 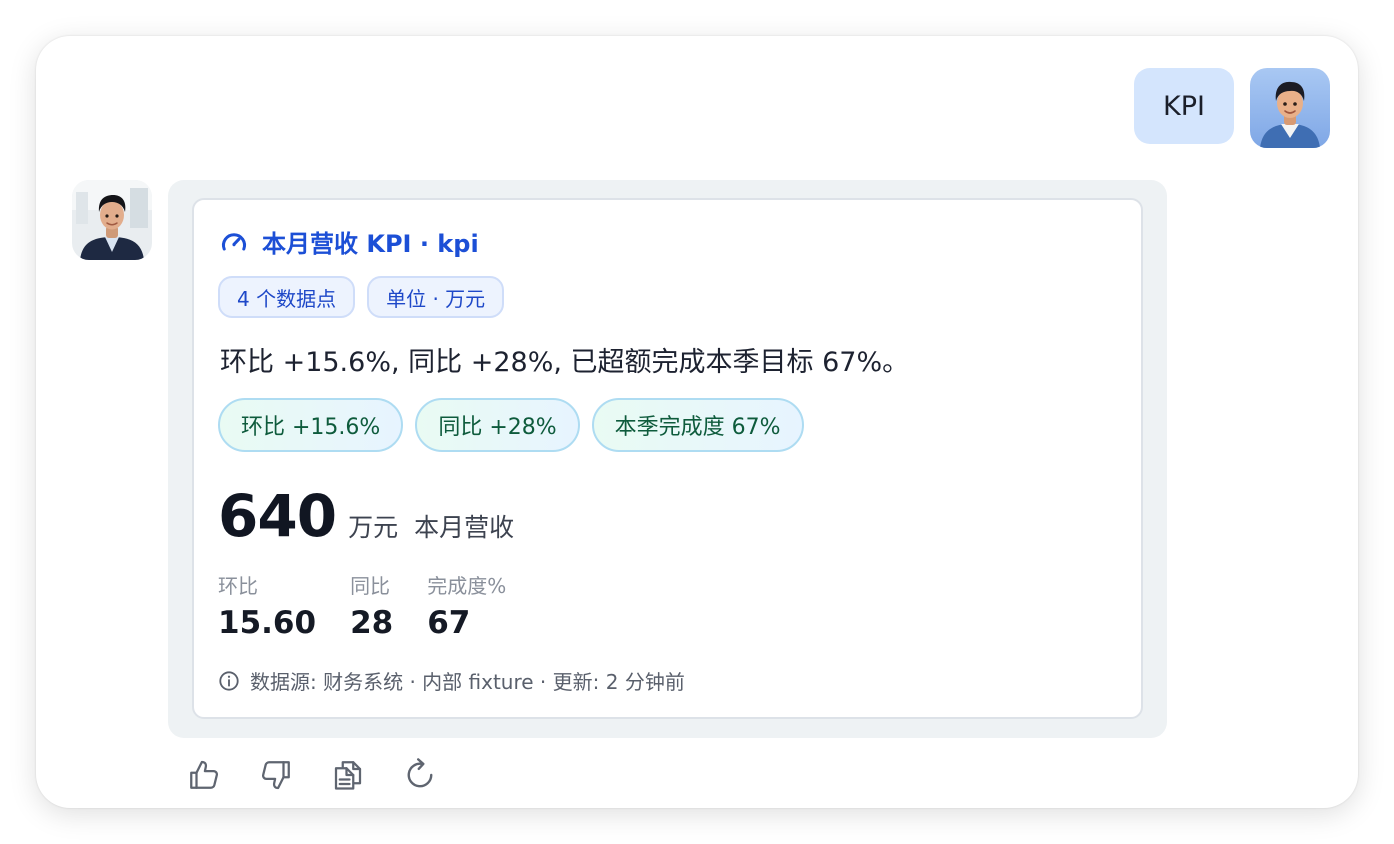 What do you see at coordinates (464, 527) in the screenshot?
I see `main-kpi-label: 本月营收` at bounding box center [464, 527].